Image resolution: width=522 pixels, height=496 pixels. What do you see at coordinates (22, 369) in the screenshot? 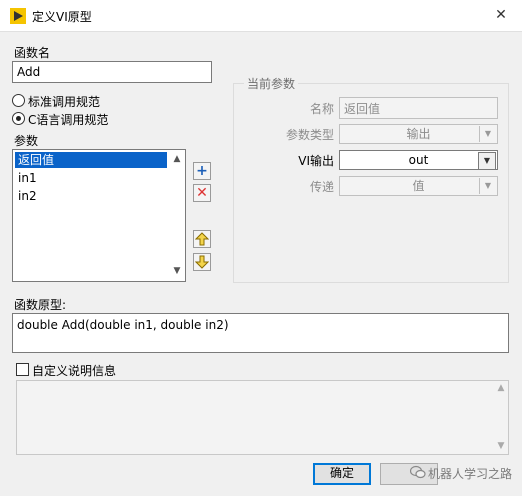
I see `custom-description-checkbox` at bounding box center [22, 369].